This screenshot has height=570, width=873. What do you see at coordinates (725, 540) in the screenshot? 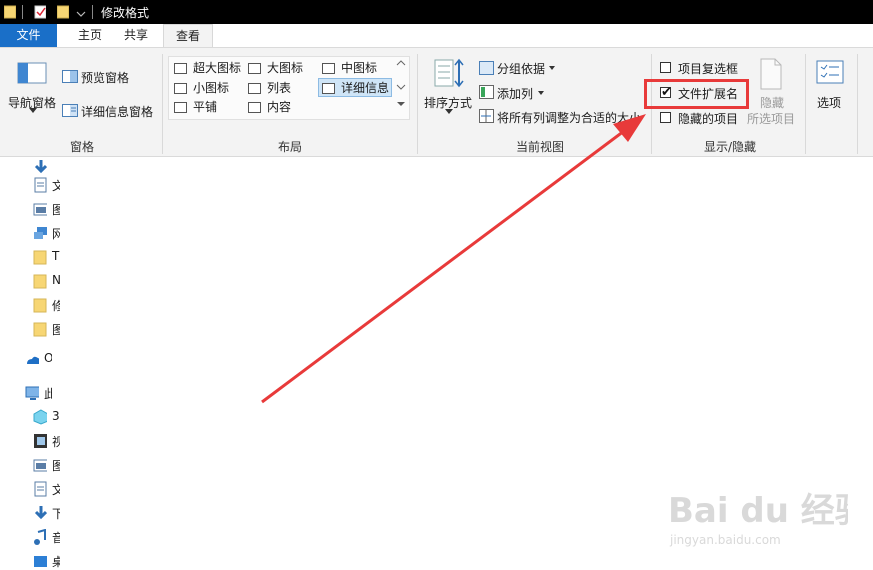
I see `watermark-url: jingyan.baidu.com` at bounding box center [725, 540].